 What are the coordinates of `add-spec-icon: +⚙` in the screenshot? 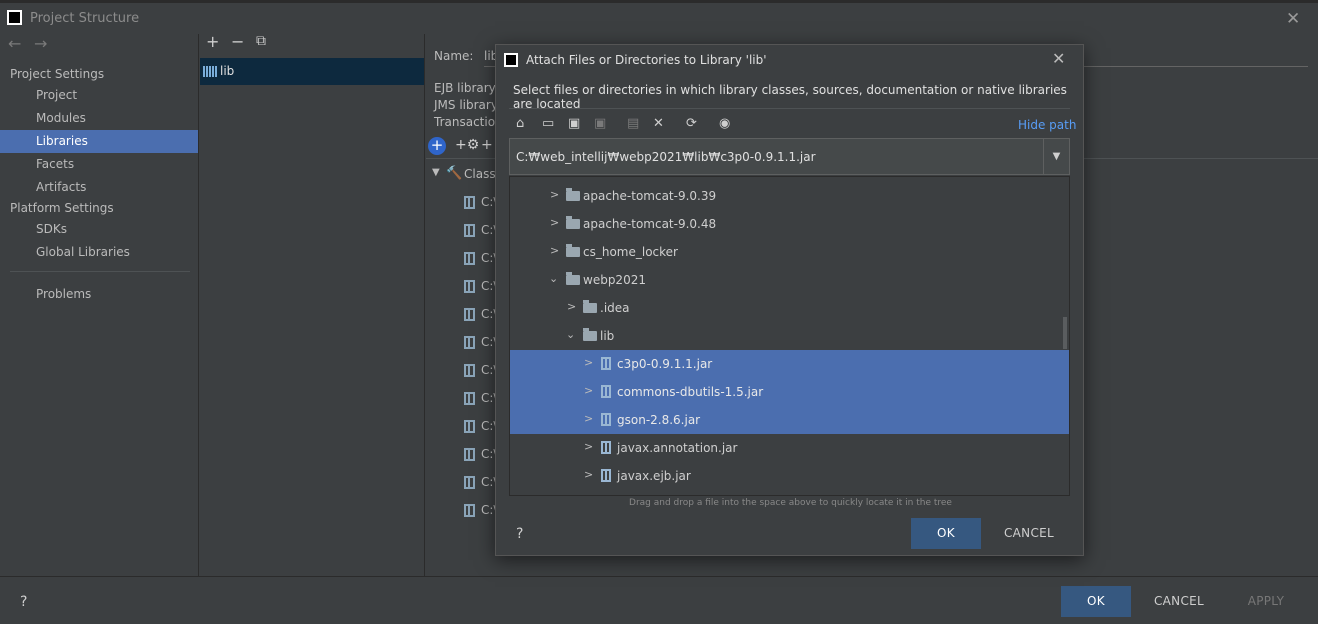 It's located at (467, 145).